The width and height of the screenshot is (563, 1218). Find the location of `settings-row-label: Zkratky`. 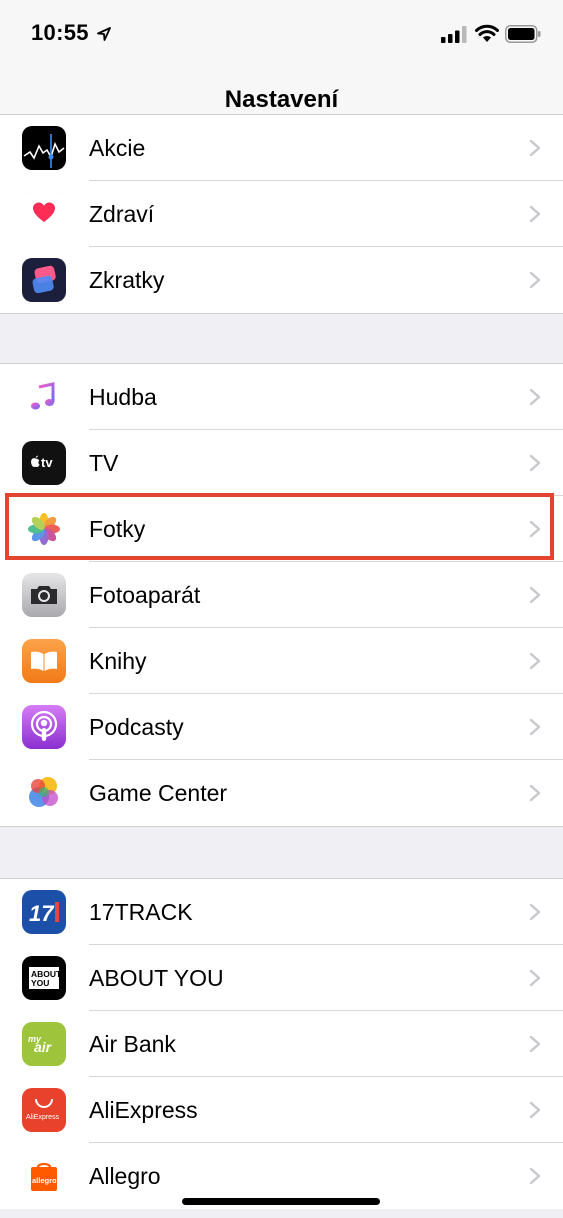

settings-row-label: Zkratky is located at coordinates (127, 280).